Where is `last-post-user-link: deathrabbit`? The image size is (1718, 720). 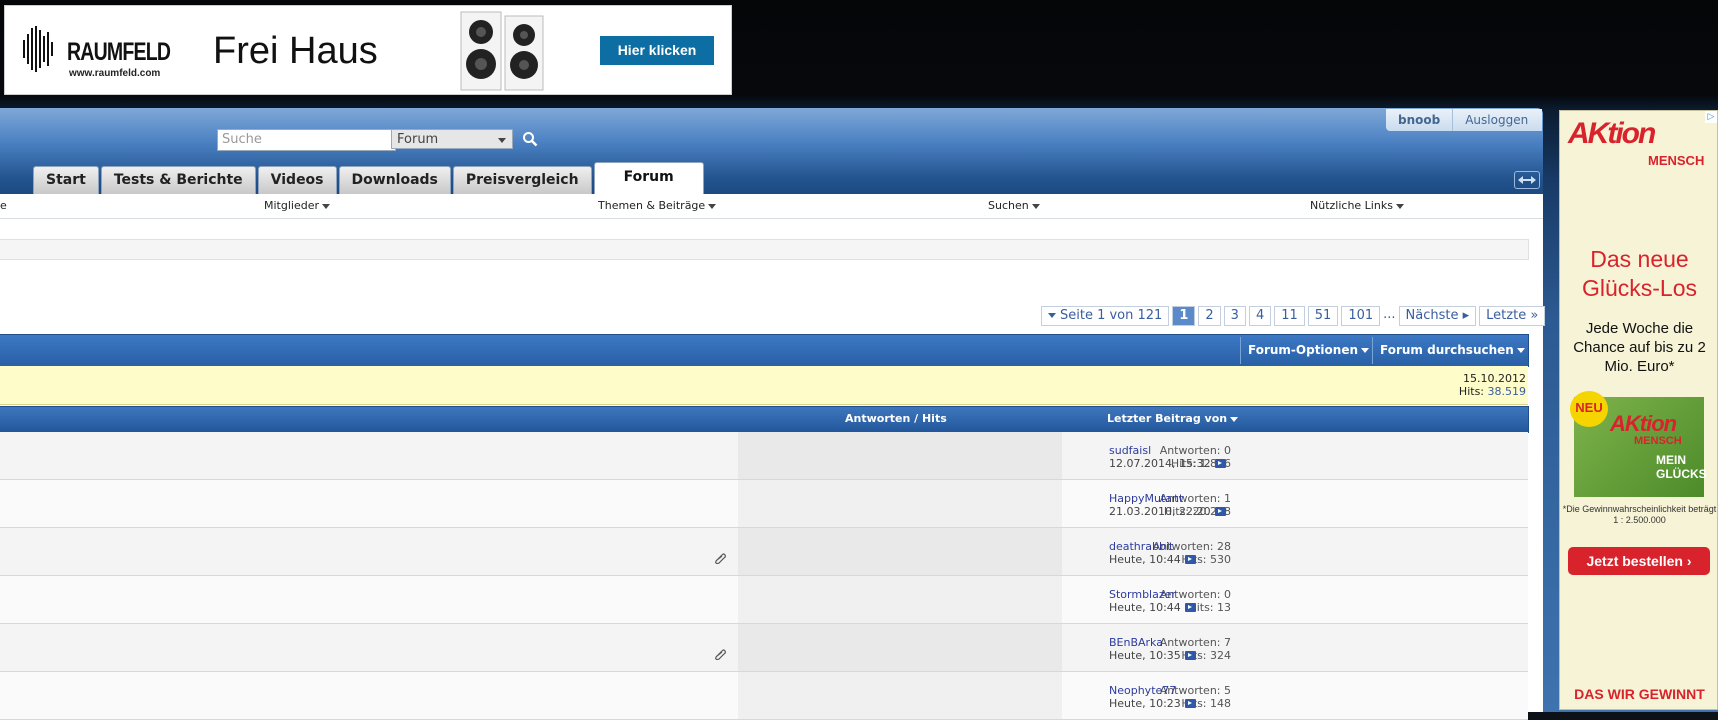
last-post-user-link: deathrabbit is located at coordinates (1141, 546).